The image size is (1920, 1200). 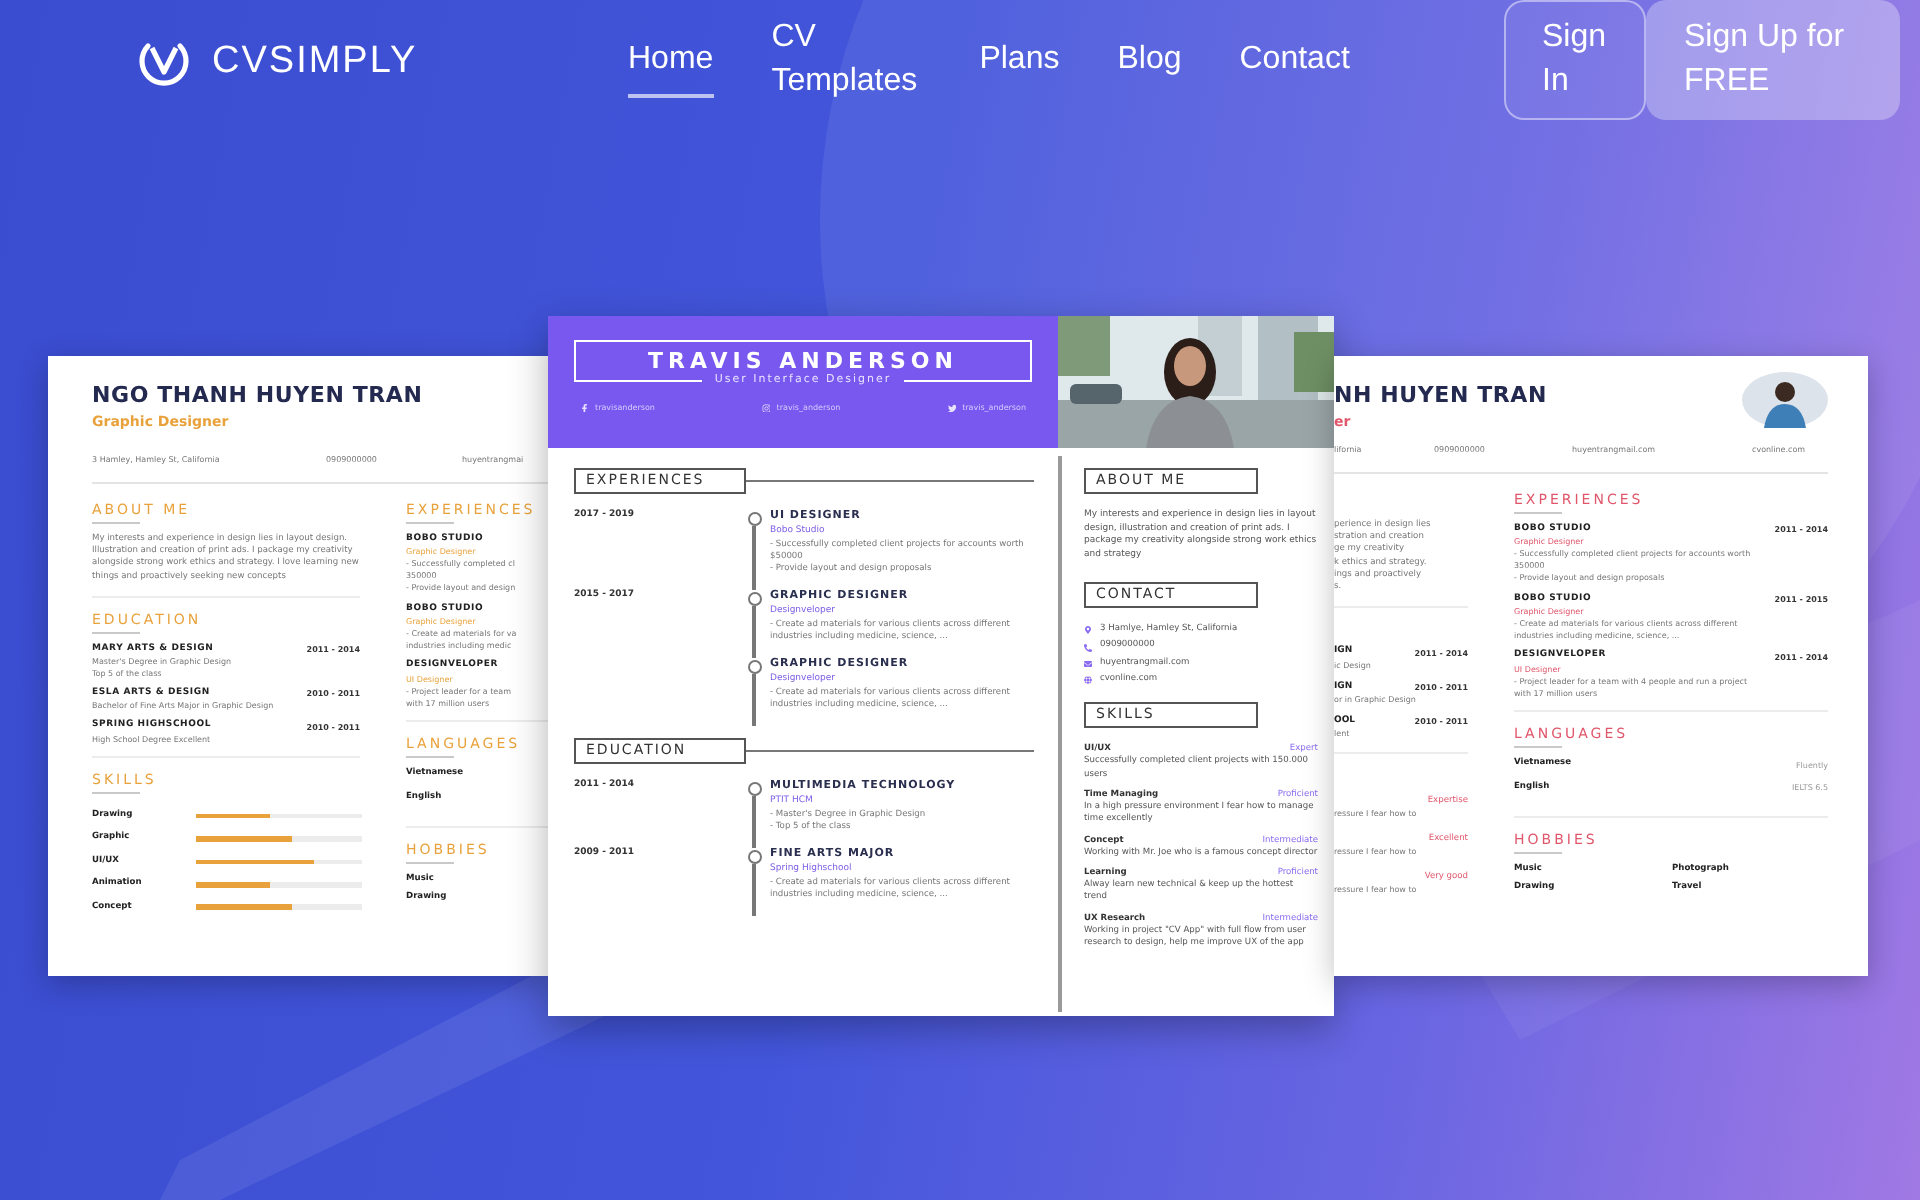 What do you see at coordinates (846, 62) in the screenshot?
I see `nav-link: CV Templates` at bounding box center [846, 62].